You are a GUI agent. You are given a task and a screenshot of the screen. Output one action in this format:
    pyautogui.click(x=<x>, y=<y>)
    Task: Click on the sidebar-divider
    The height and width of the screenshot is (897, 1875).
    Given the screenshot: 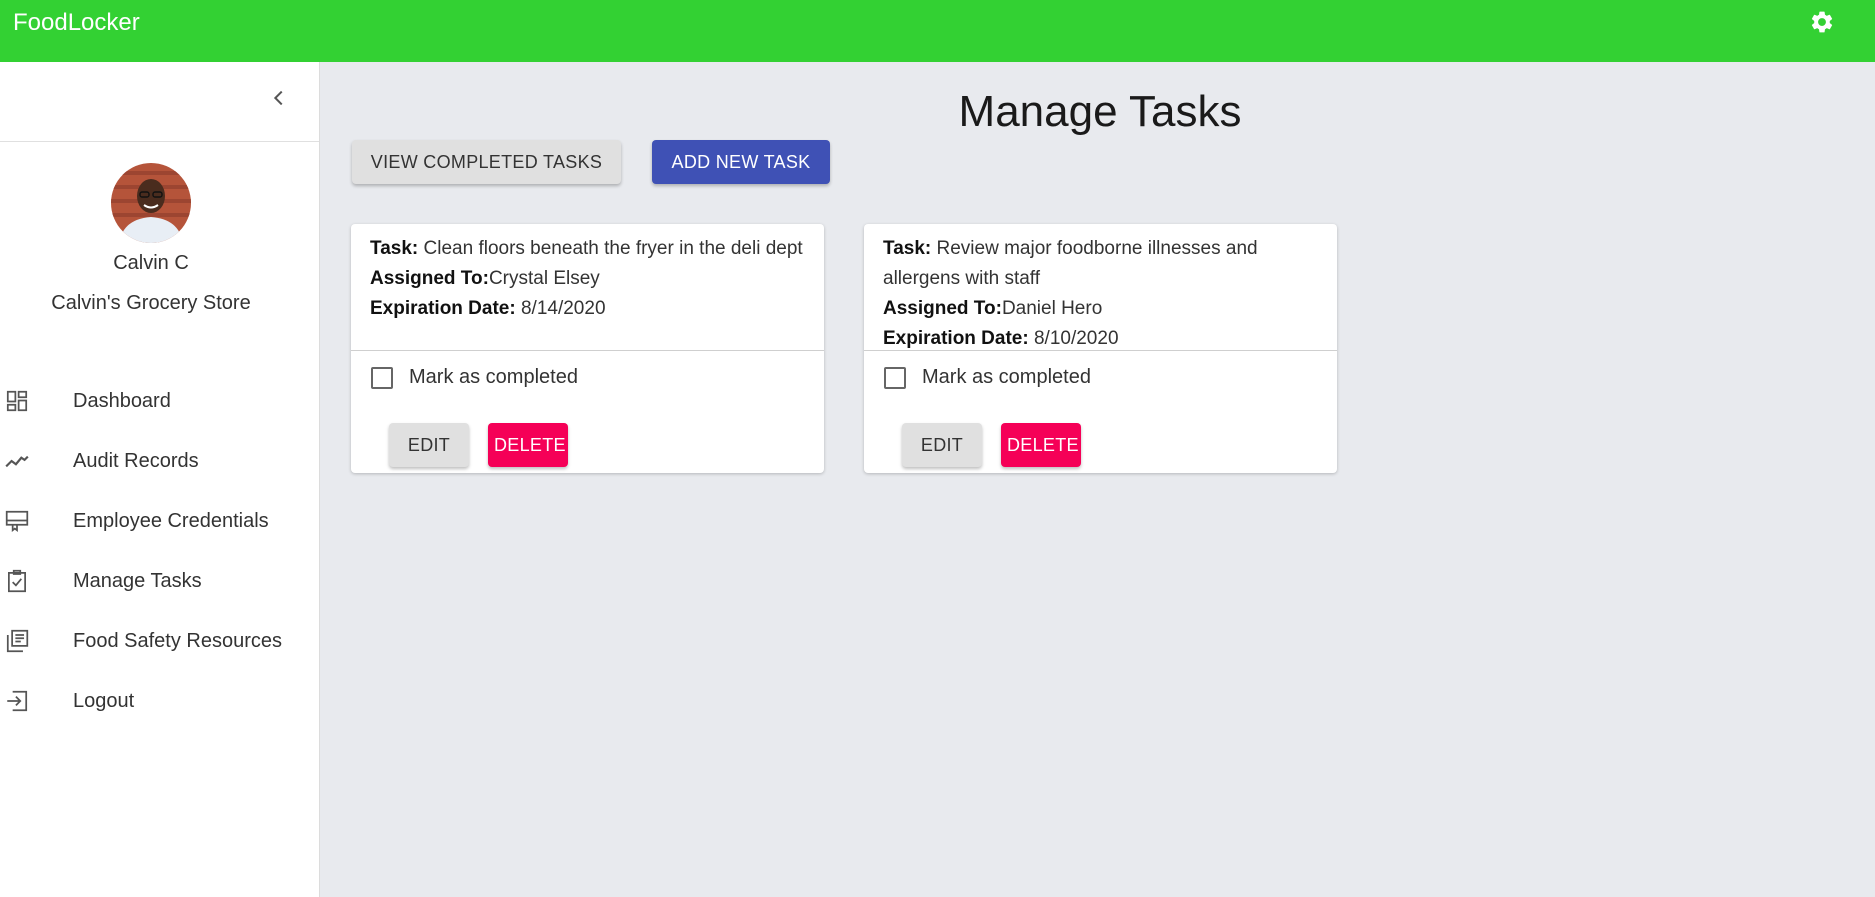 What is the action you would take?
    pyautogui.click(x=159, y=141)
    